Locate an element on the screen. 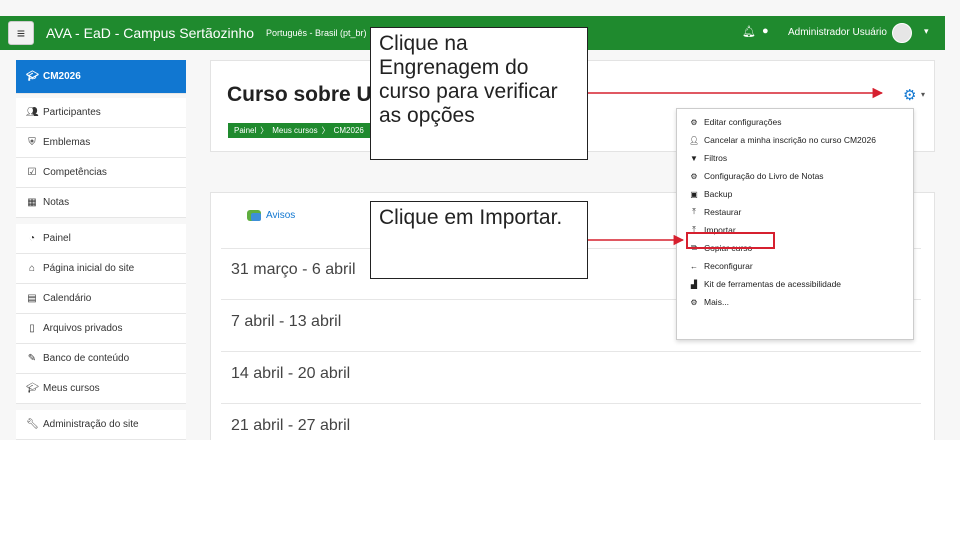 The height and width of the screenshot is (540, 960). site-name-link: AVA - EaD - Campus Sertãozinho is located at coordinates (150, 33).